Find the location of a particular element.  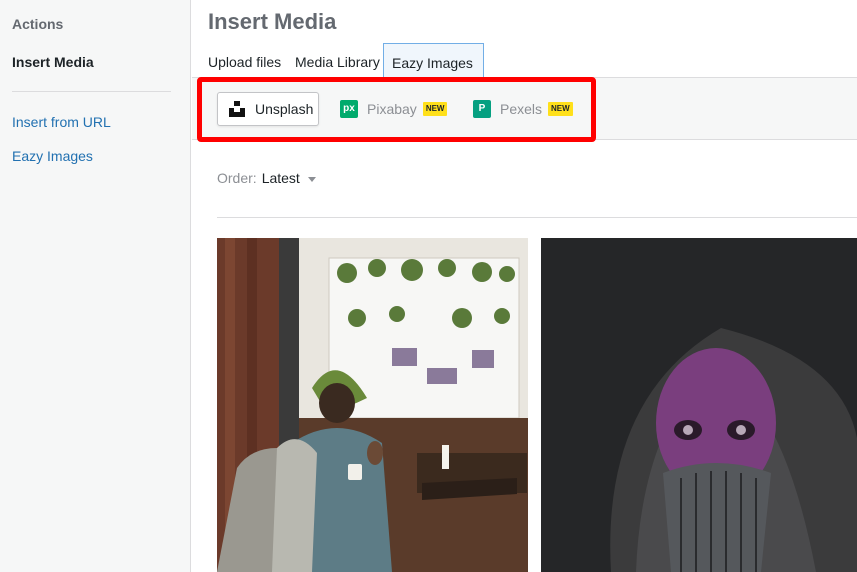

tab-upload-files: Upload files is located at coordinates (244, 60).